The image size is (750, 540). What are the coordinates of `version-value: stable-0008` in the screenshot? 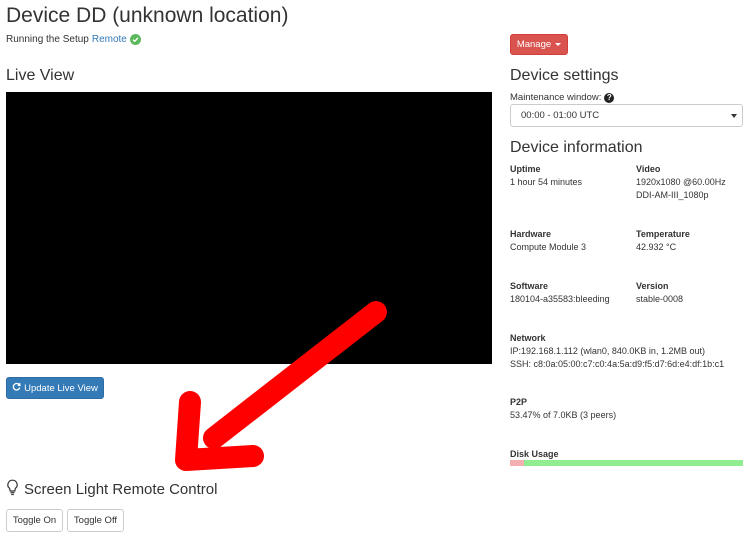 It's located at (660, 299).